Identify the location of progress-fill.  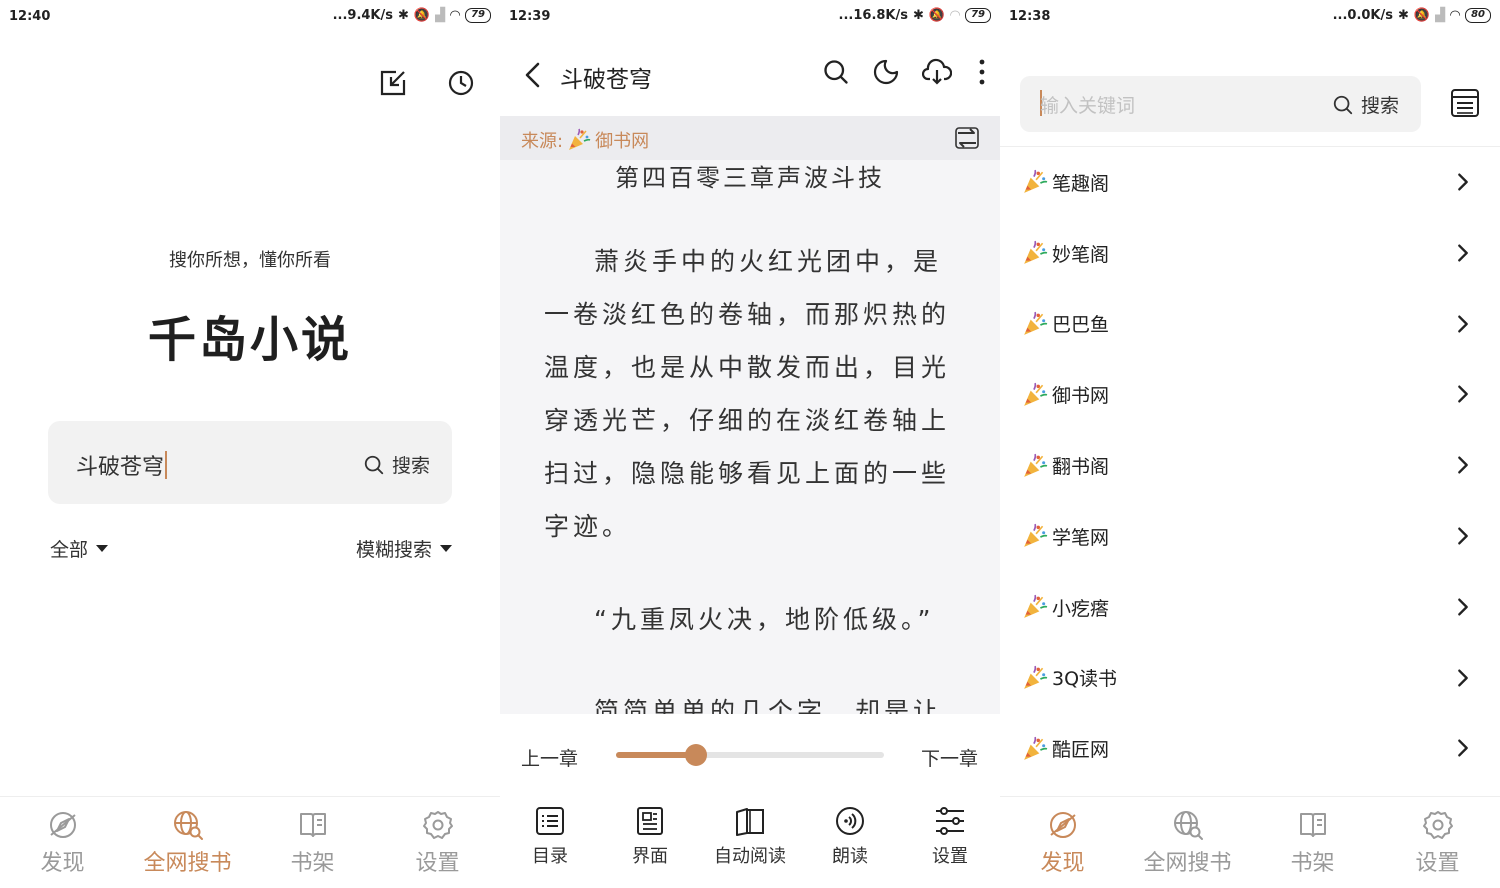
(656, 755).